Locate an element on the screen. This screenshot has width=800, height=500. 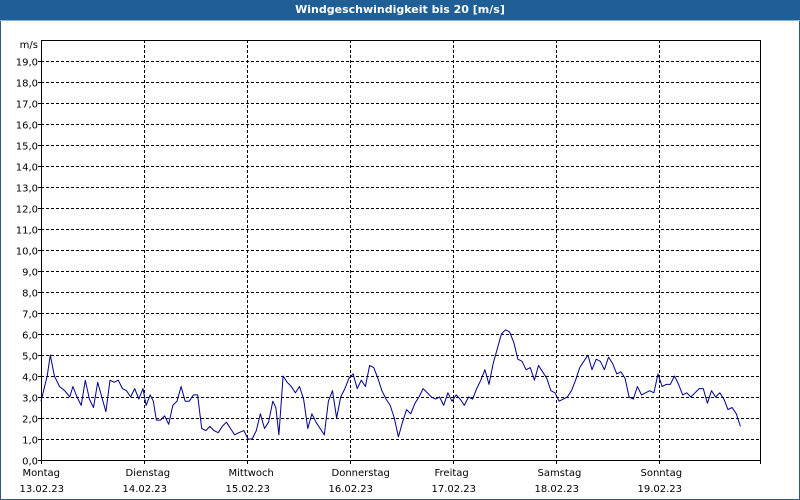
y-tick-label: 4,0 is located at coordinates (30, 378).